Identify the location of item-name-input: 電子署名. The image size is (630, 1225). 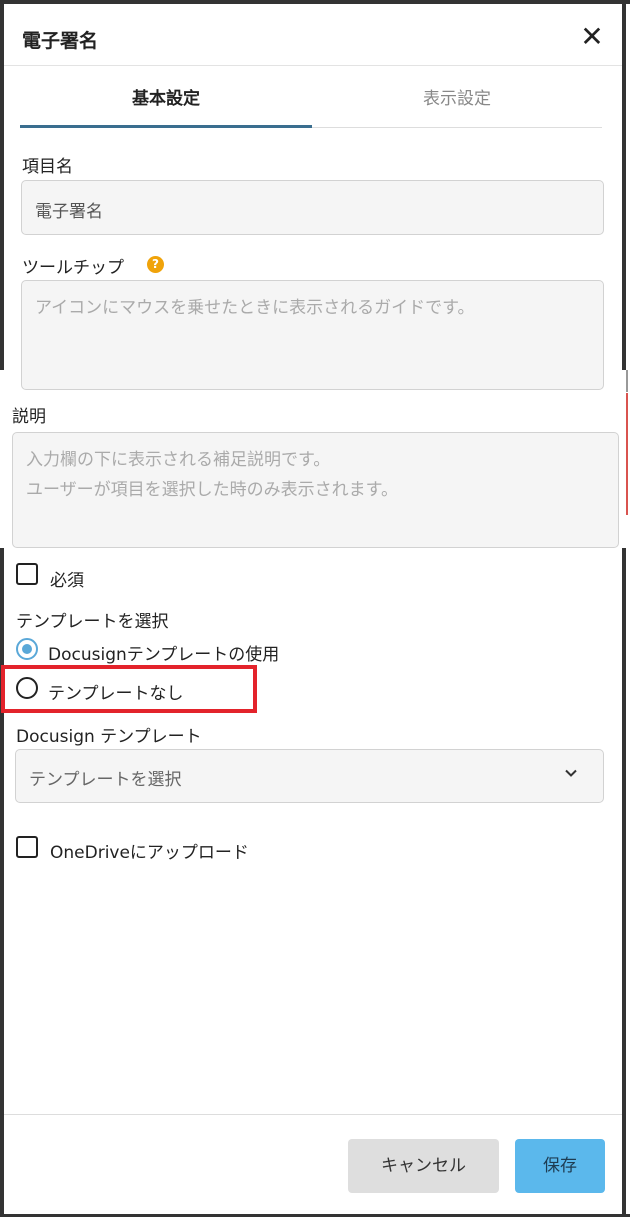
(312, 207).